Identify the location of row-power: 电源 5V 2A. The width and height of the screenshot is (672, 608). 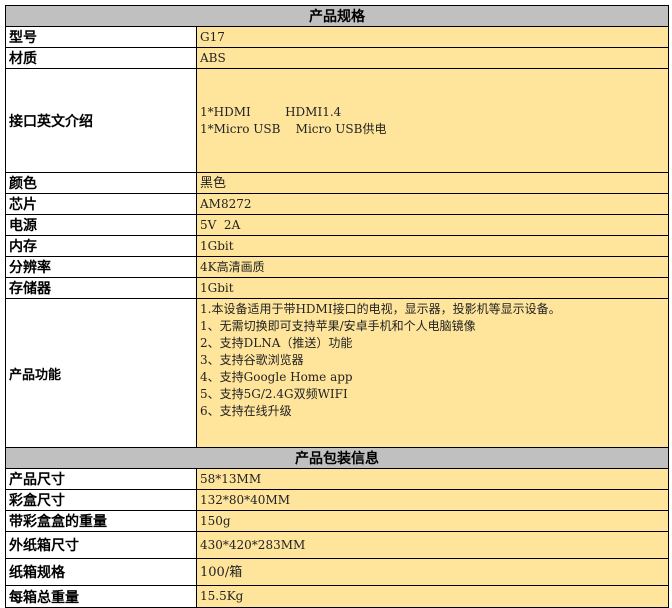
(337, 225).